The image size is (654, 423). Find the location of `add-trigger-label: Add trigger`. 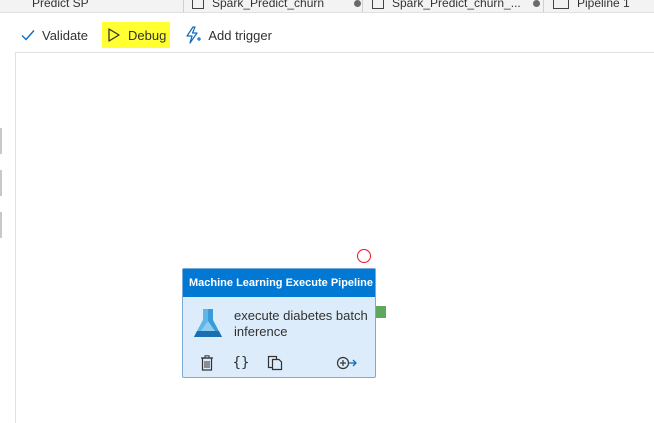

add-trigger-label: Add trigger is located at coordinates (240, 35).